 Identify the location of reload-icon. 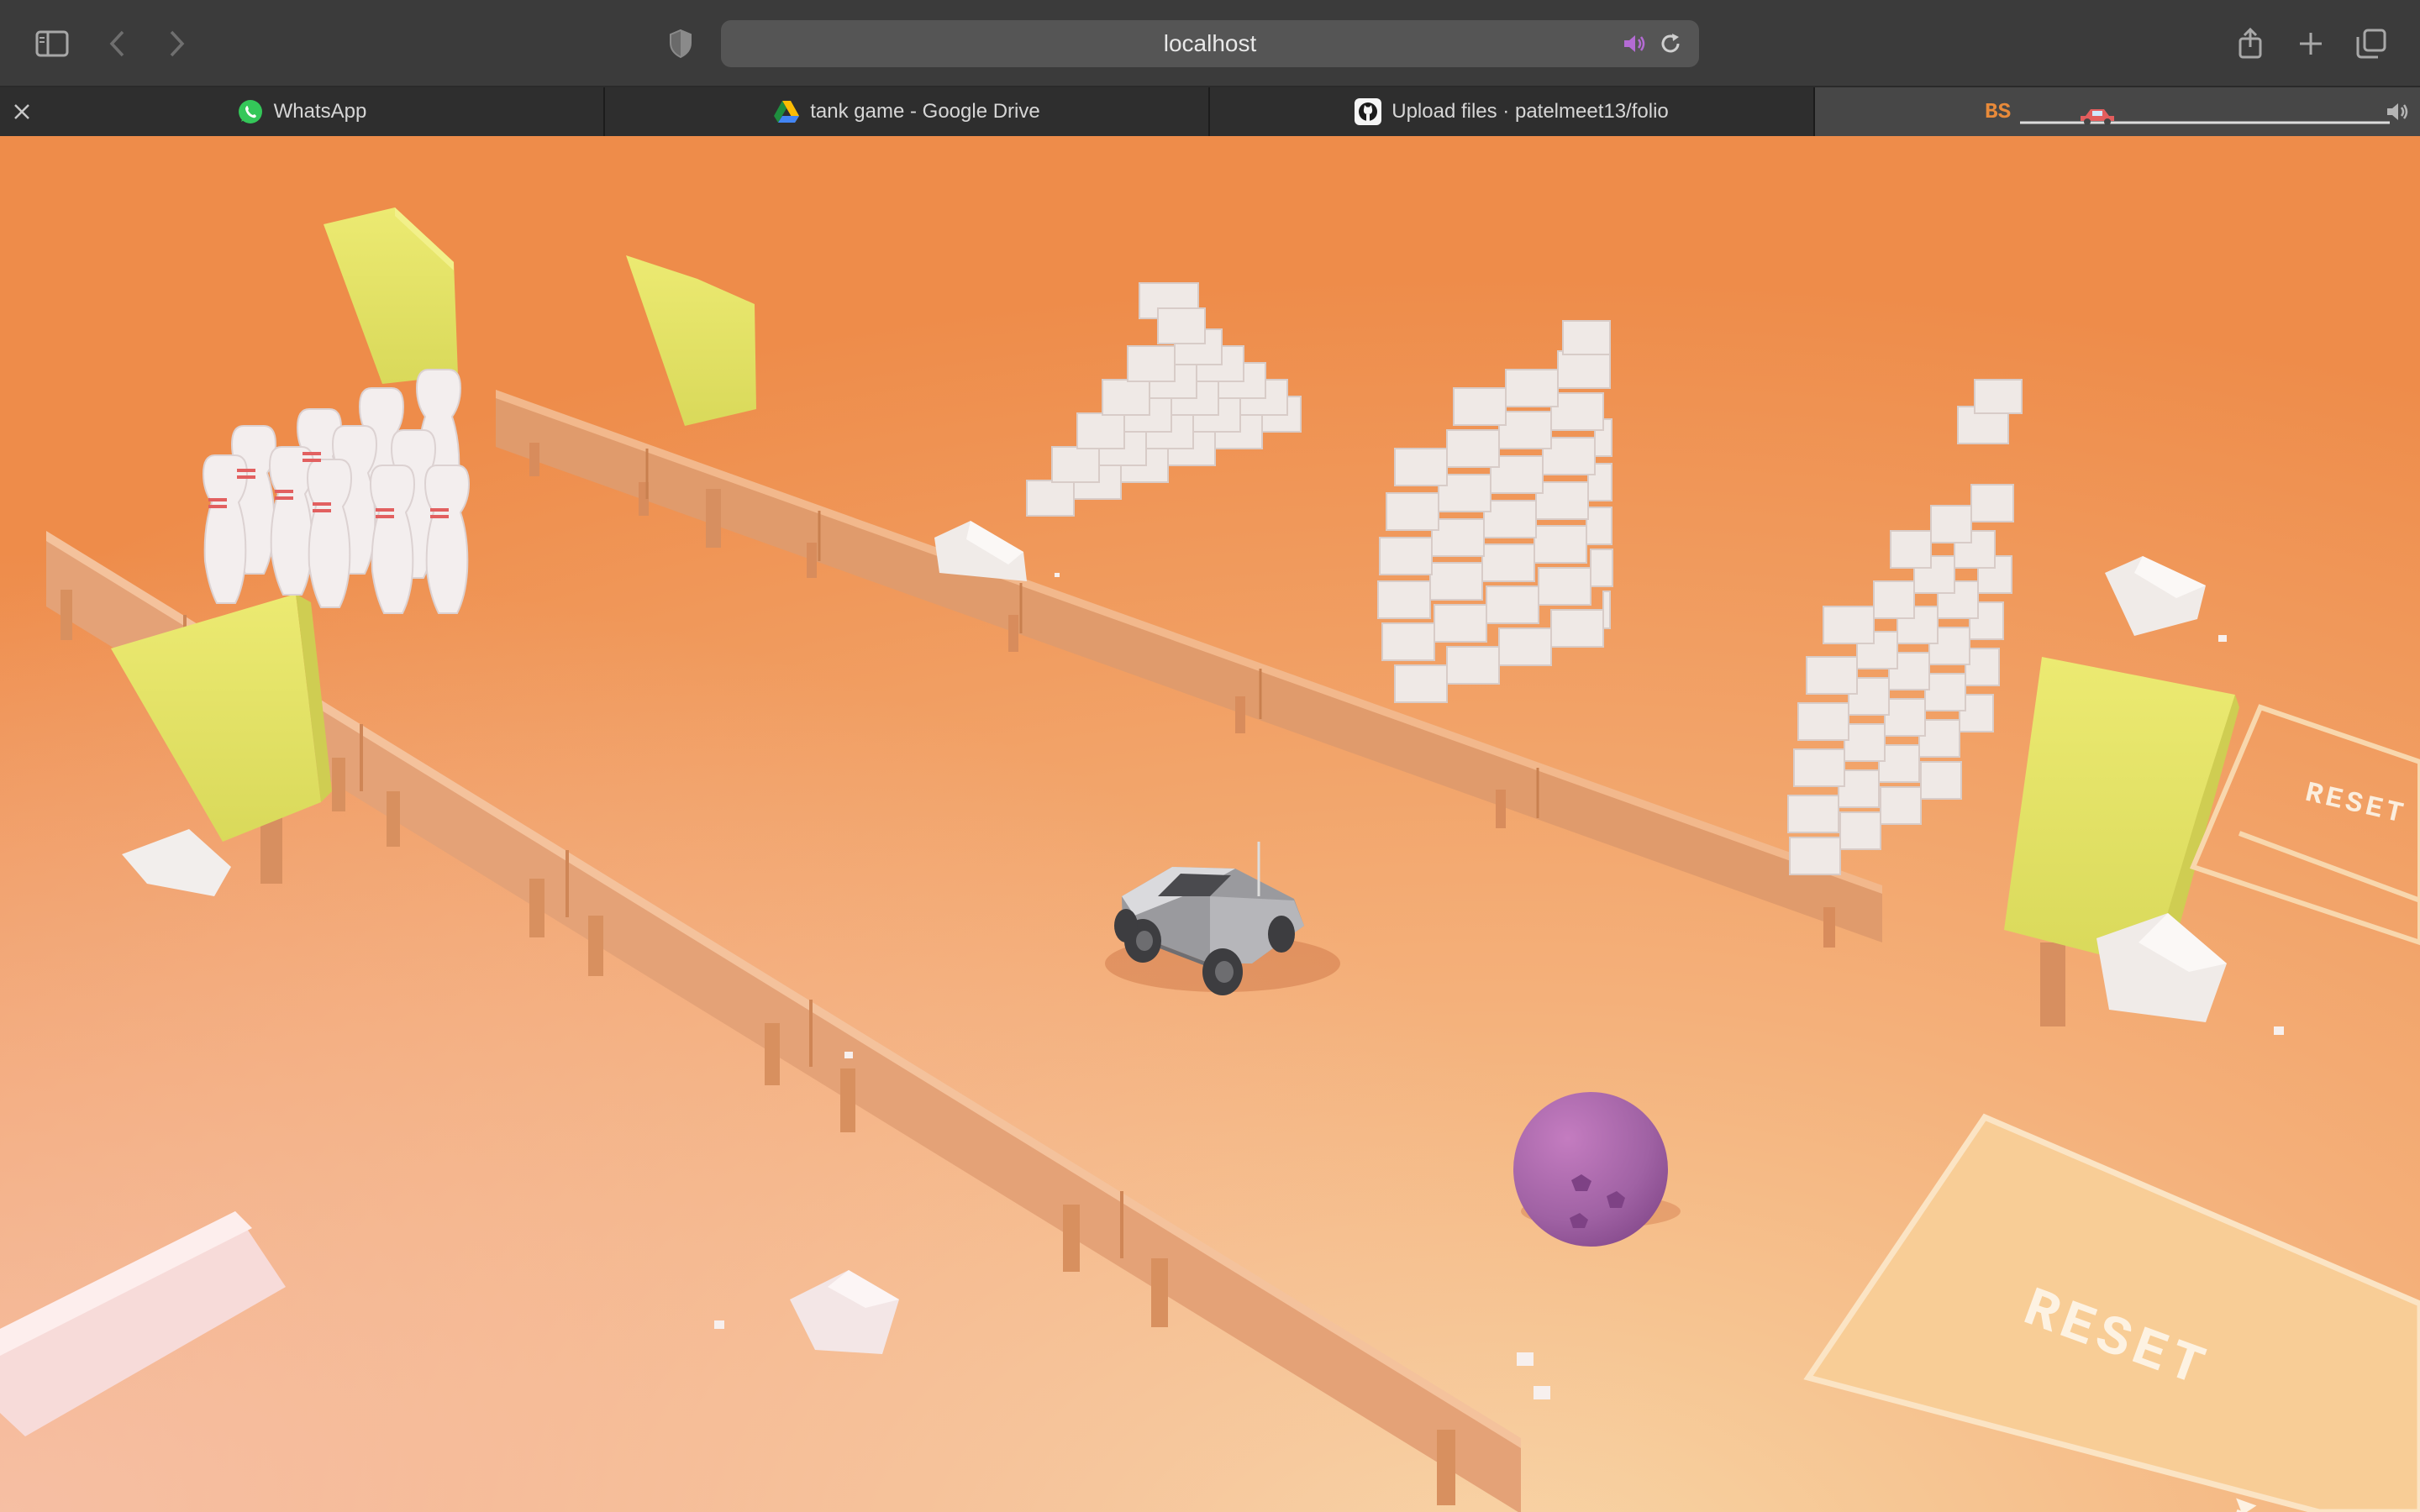
(1670, 43).